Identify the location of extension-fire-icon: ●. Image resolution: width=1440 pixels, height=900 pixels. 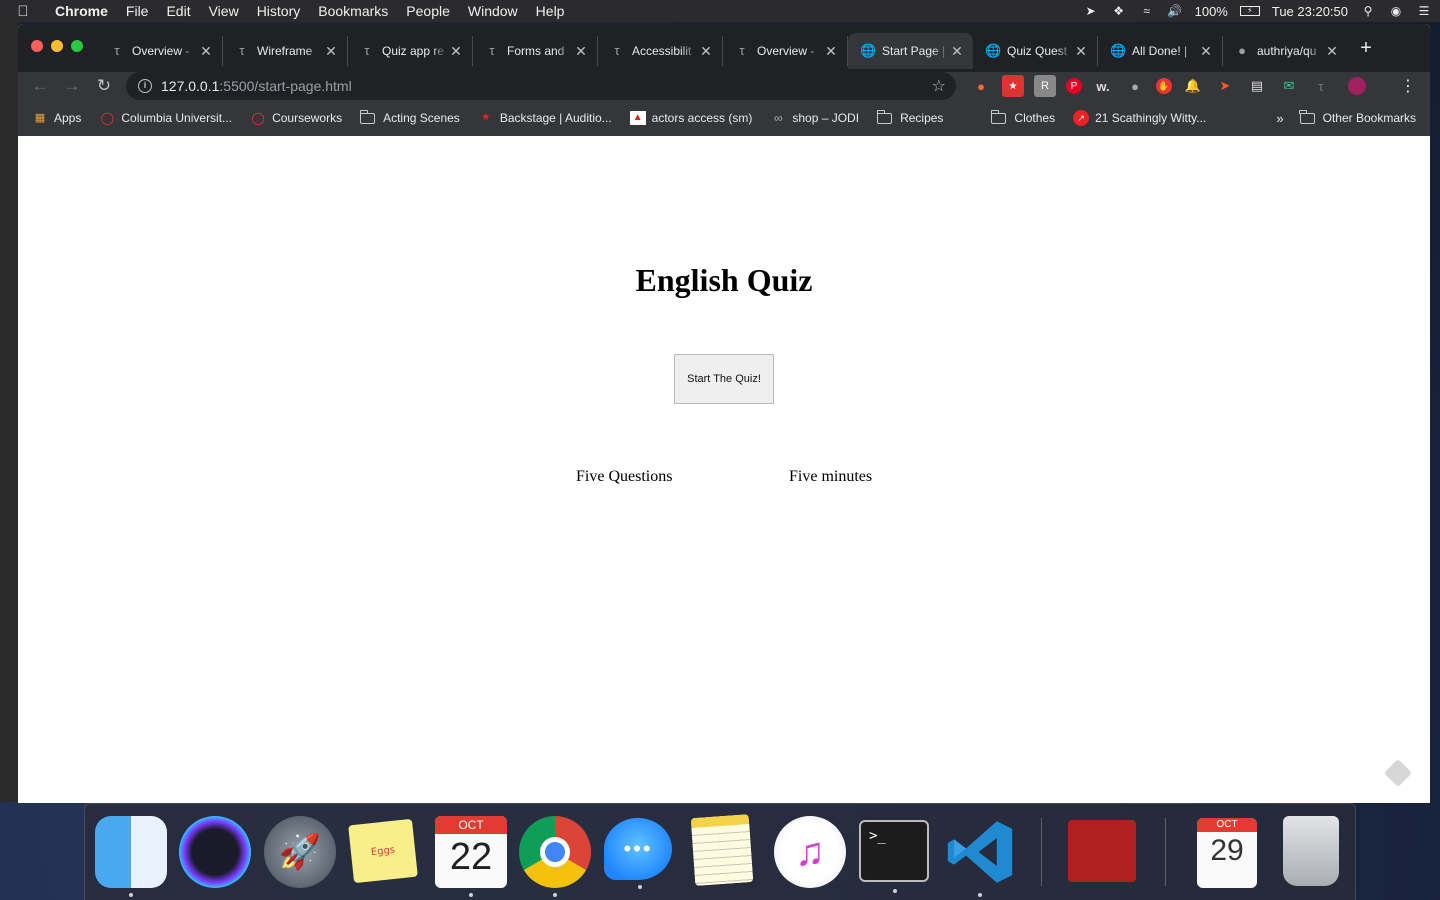
(981, 86).